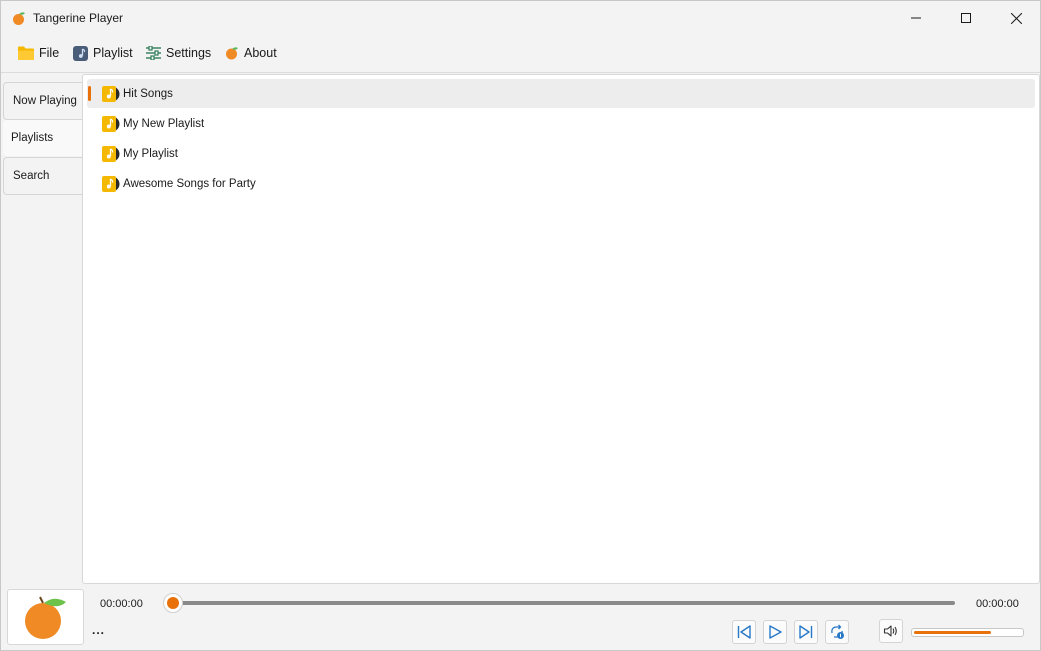 The image size is (1041, 651). What do you see at coordinates (80, 53) in the screenshot?
I see `music-note-icon` at bounding box center [80, 53].